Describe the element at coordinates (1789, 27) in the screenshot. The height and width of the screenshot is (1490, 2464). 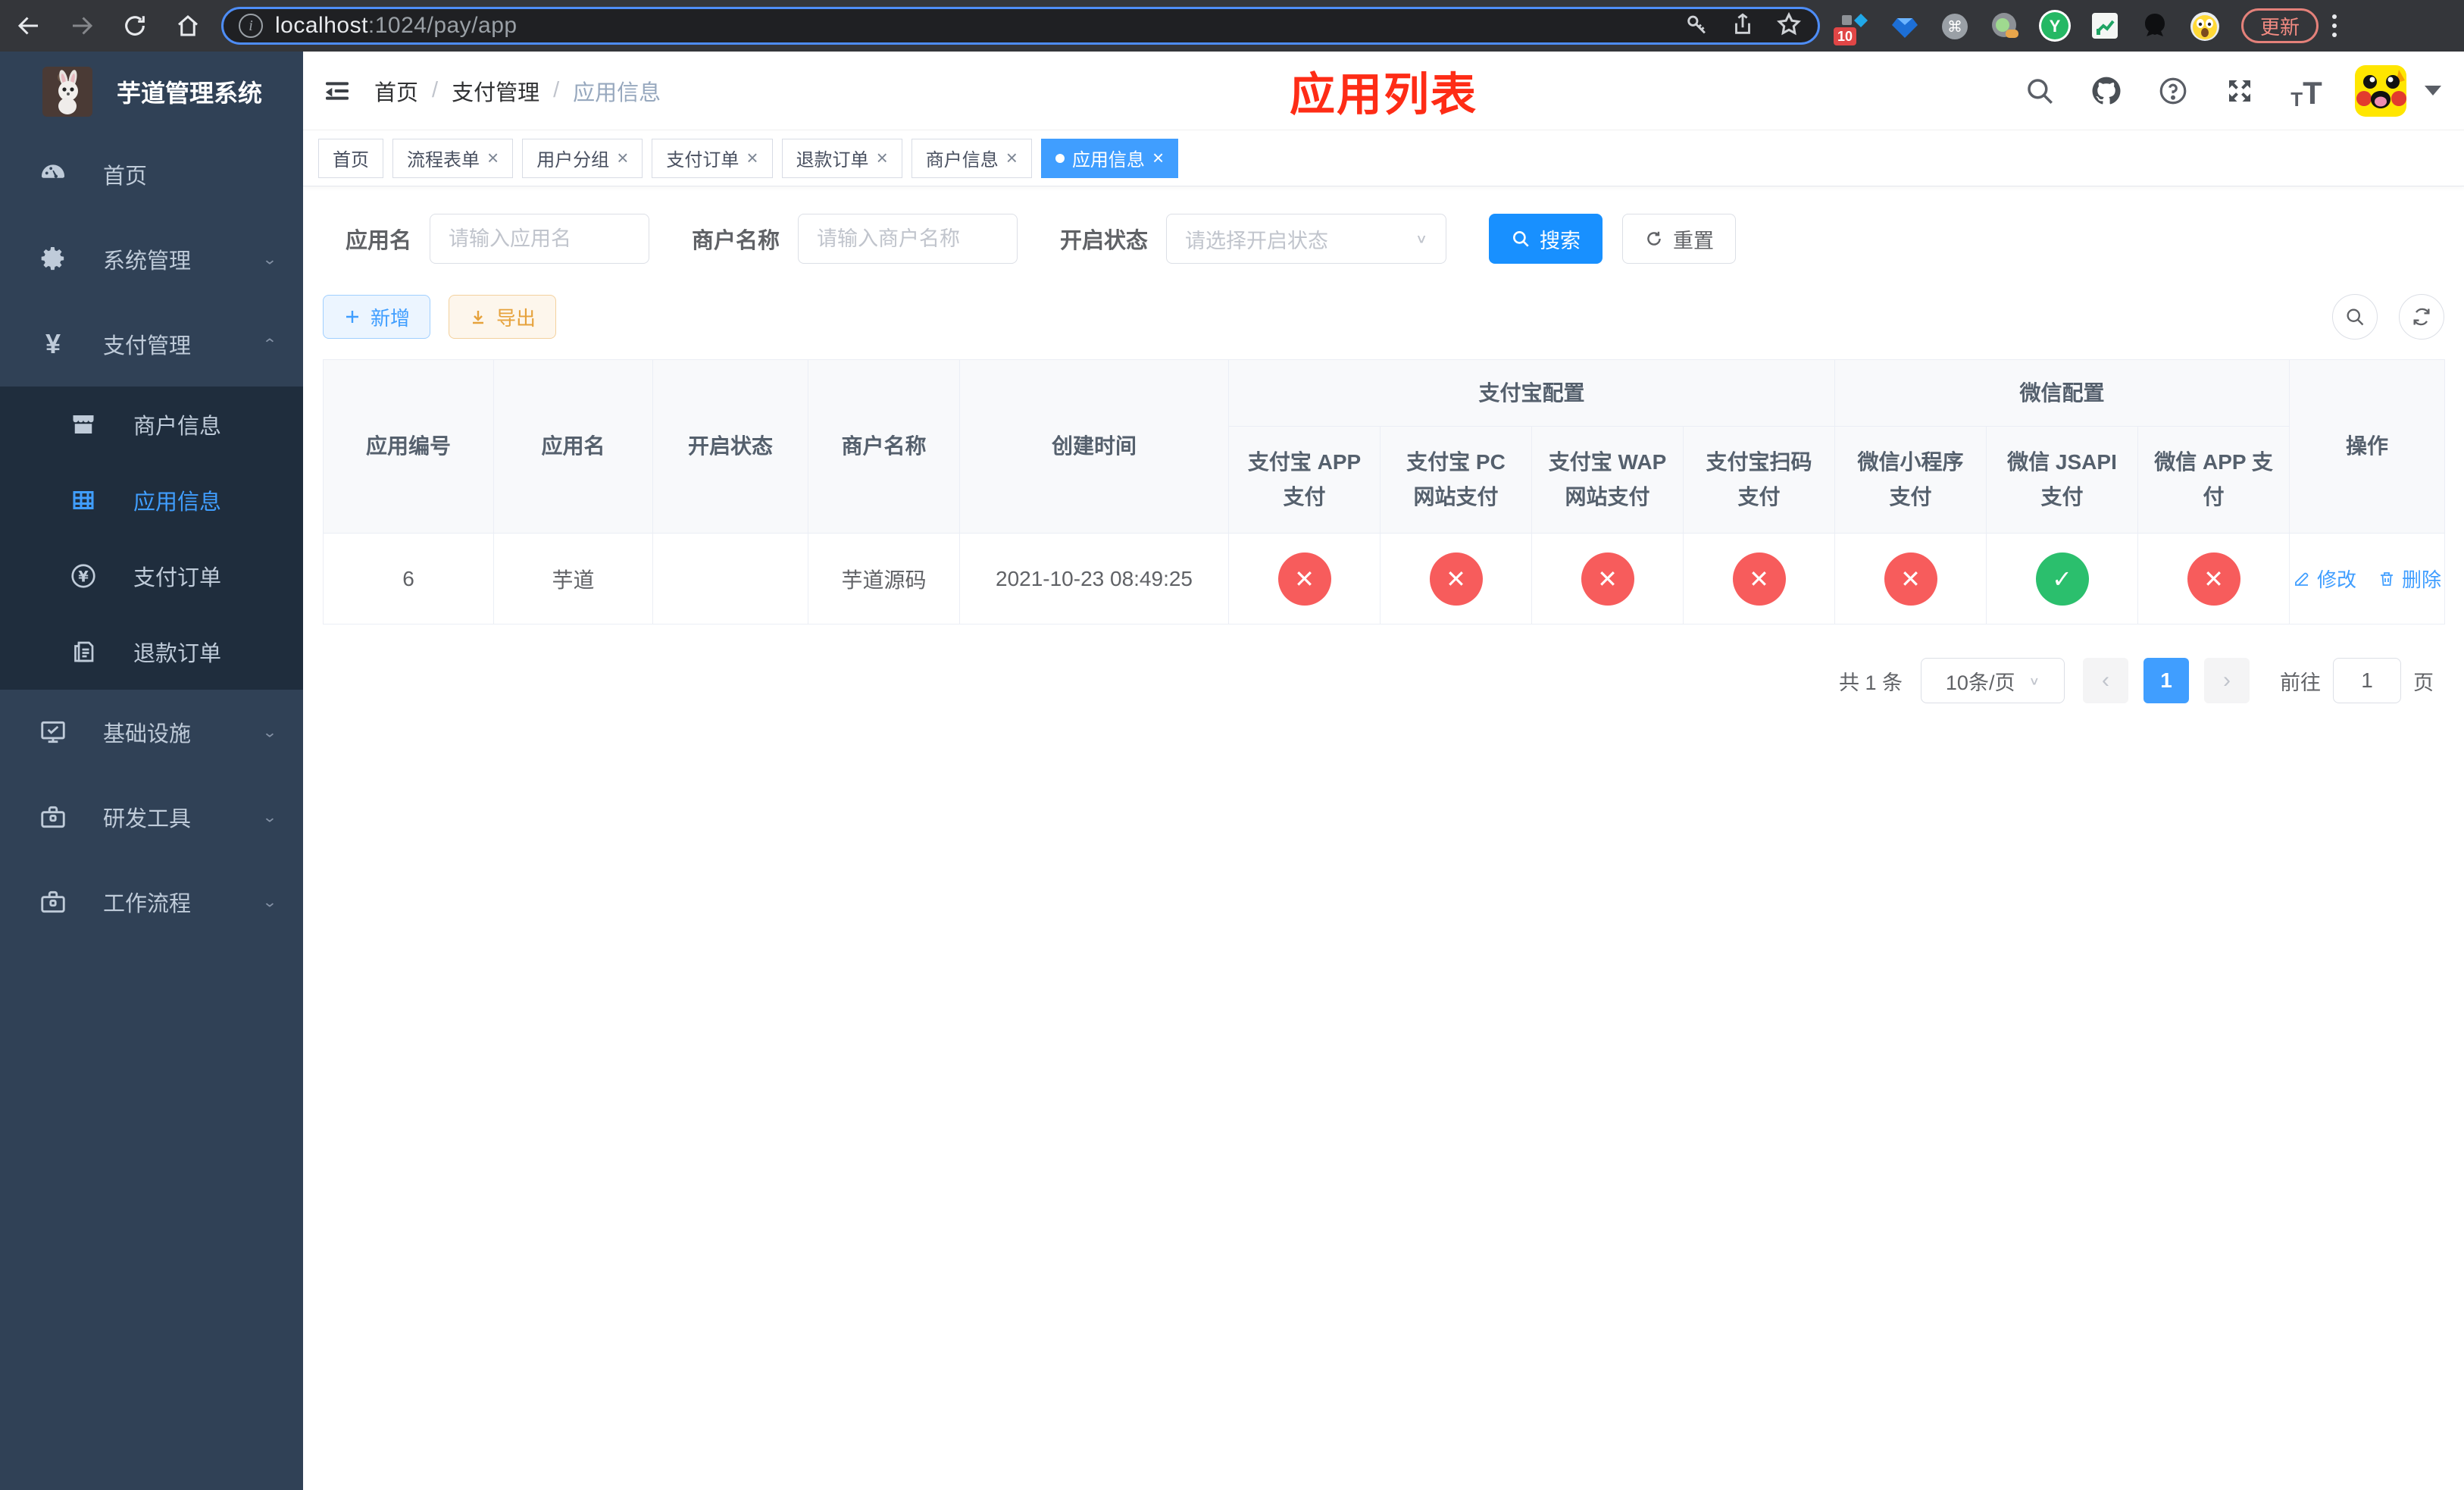
I see `bookmark-star-icon` at that location.